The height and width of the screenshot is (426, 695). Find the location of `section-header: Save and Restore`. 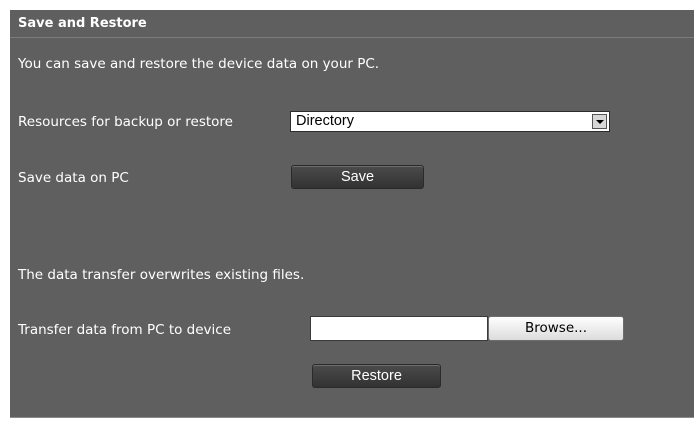

section-header: Save and Restore is located at coordinates (352, 24).